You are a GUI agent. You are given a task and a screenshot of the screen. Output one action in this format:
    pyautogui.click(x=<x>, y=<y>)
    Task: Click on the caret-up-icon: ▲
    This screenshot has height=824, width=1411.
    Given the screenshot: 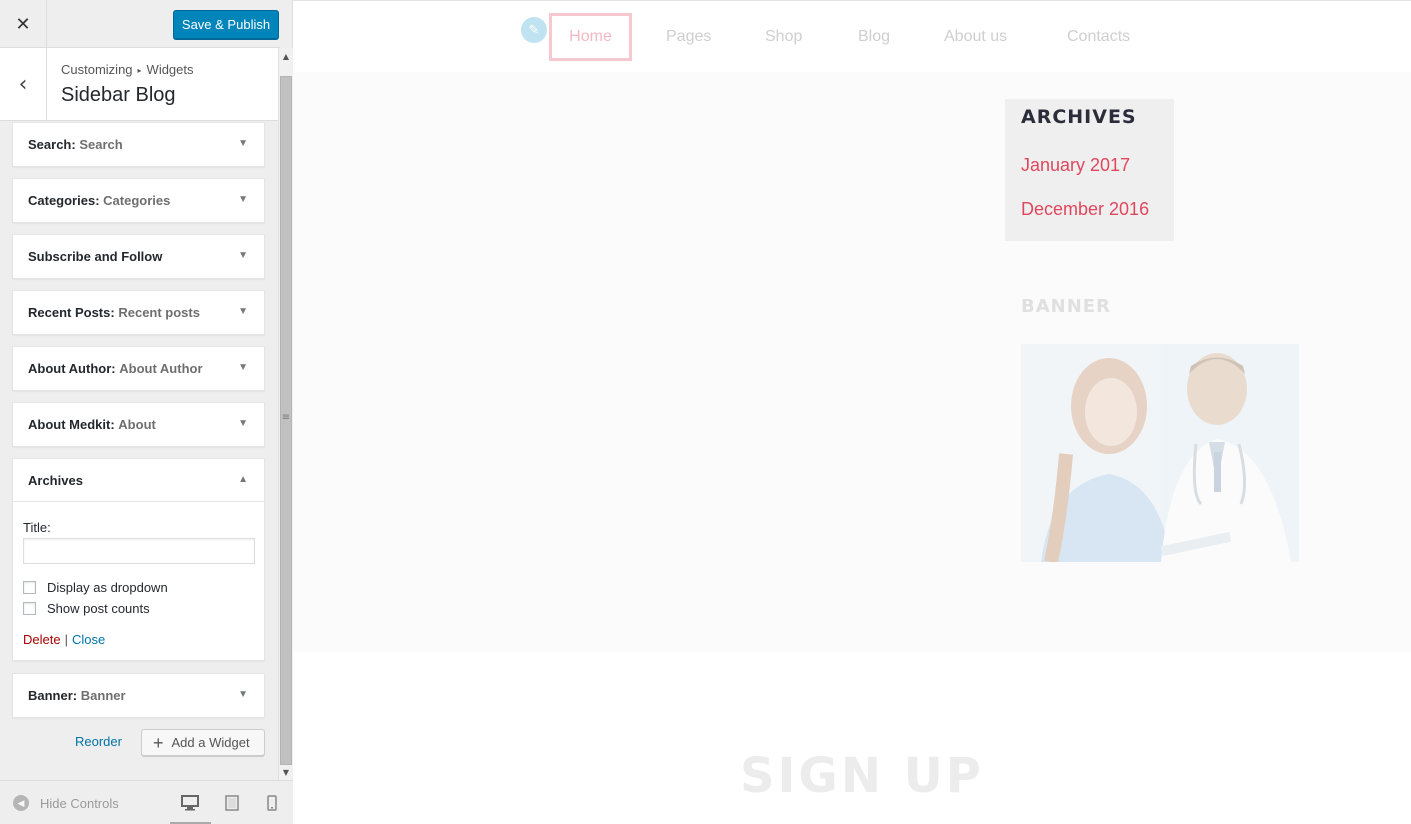 What is the action you would take?
    pyautogui.click(x=243, y=479)
    